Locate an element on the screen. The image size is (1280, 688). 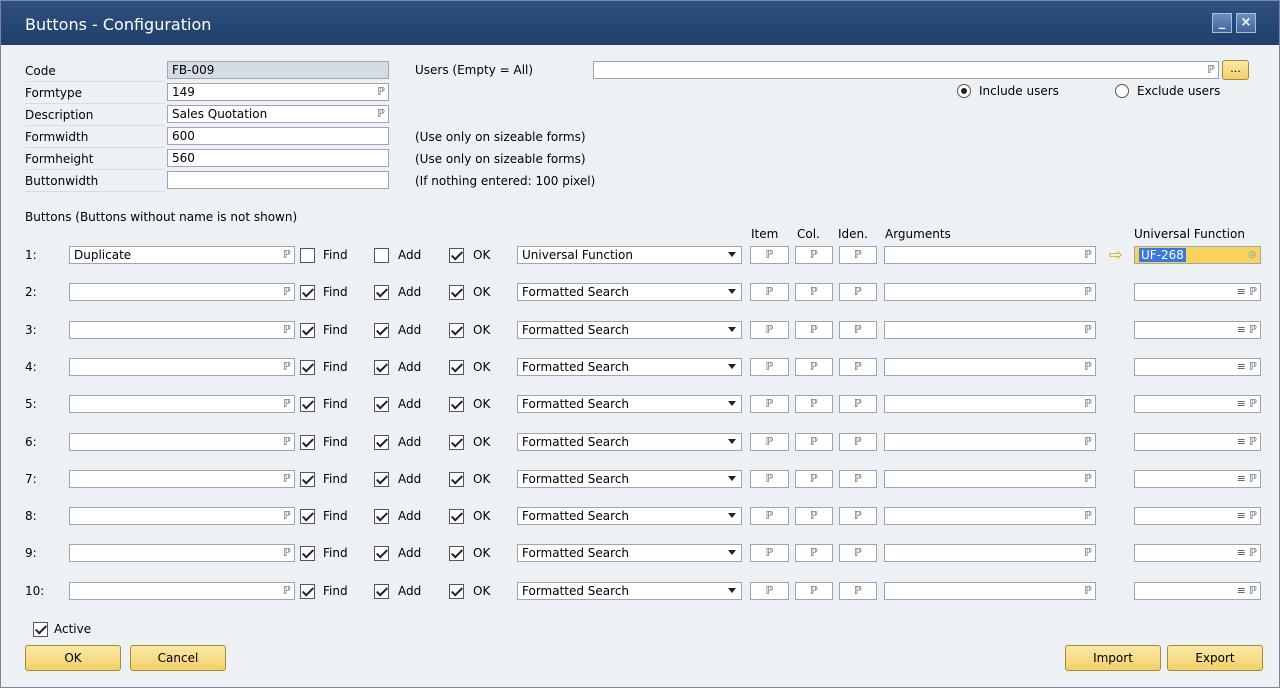
cancel-button: Cancel is located at coordinates (178, 658).